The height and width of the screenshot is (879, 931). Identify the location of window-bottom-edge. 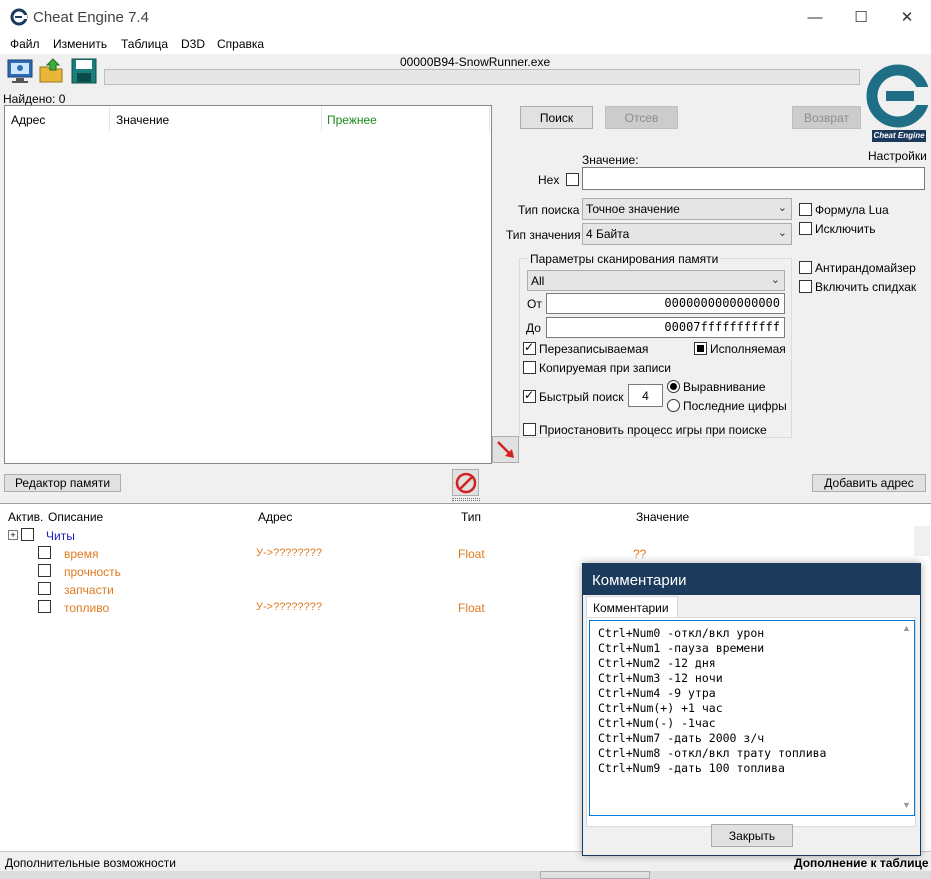
(465, 875).